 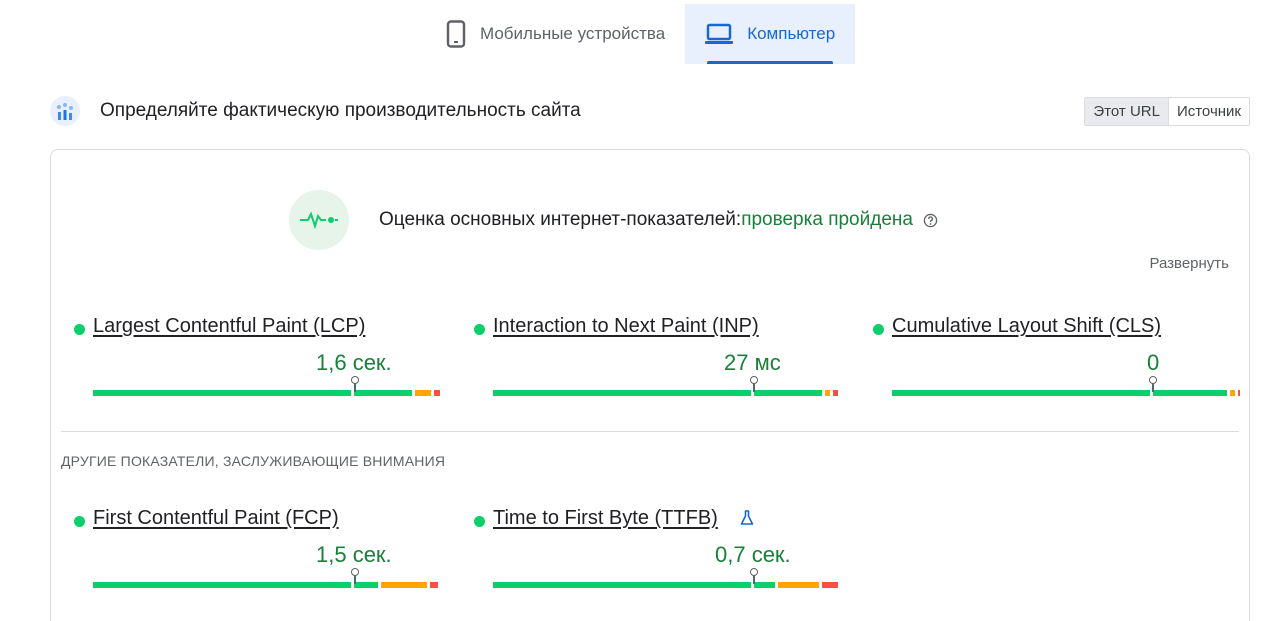 I want to click on metric-inp: Interaction to Next Paint (INP) 27 мс, so click(x=659, y=360).